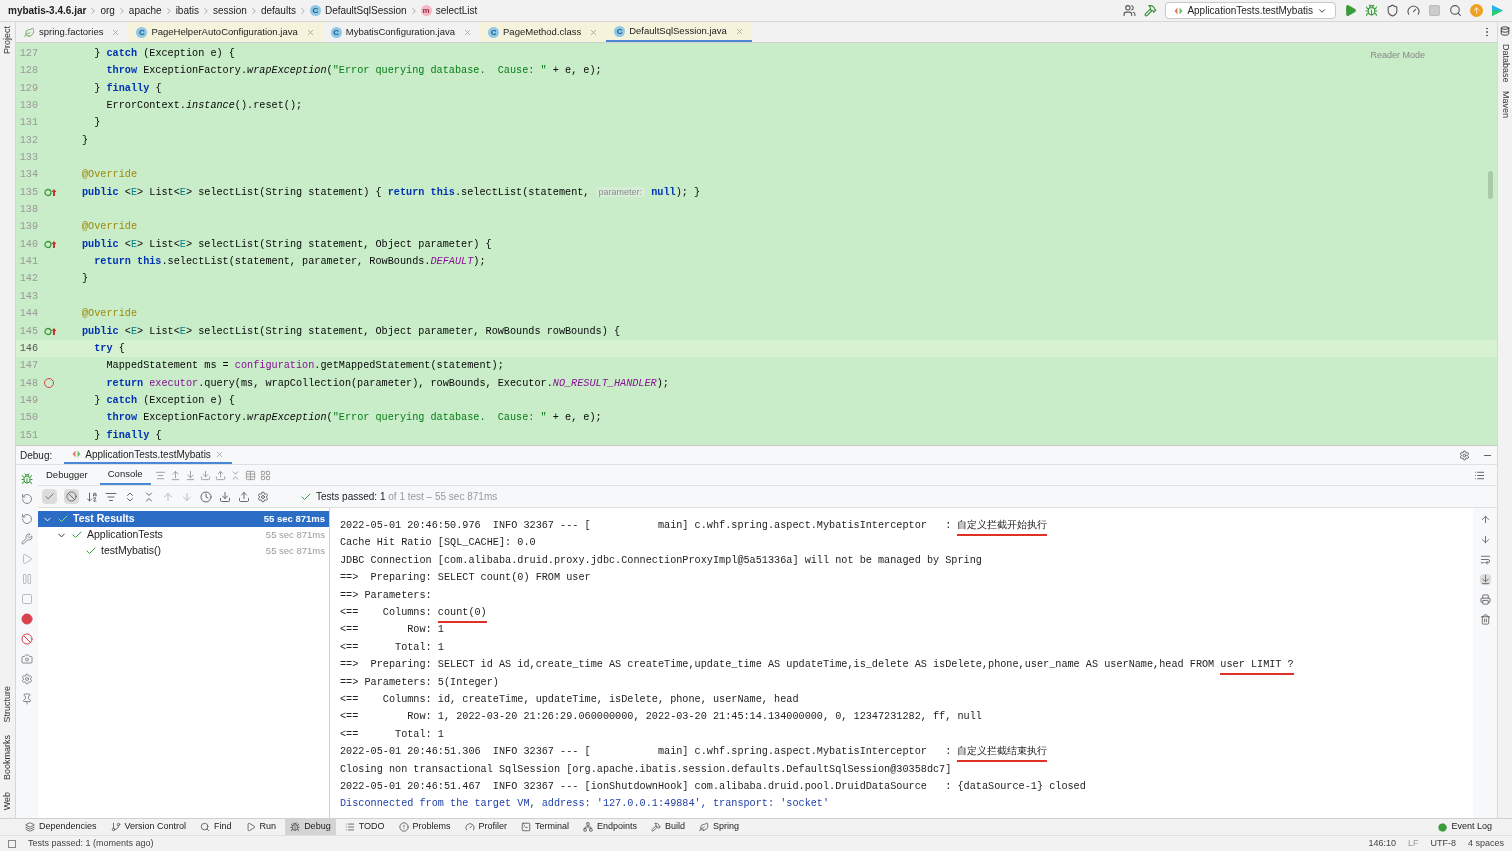  What do you see at coordinates (216, 827) in the screenshot?
I see `tool-window-button: Find` at bounding box center [216, 827].